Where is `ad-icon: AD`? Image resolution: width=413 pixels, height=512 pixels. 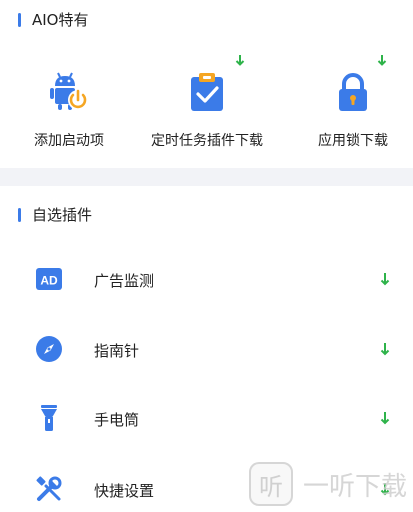 ad-icon: AD is located at coordinates (49, 279).